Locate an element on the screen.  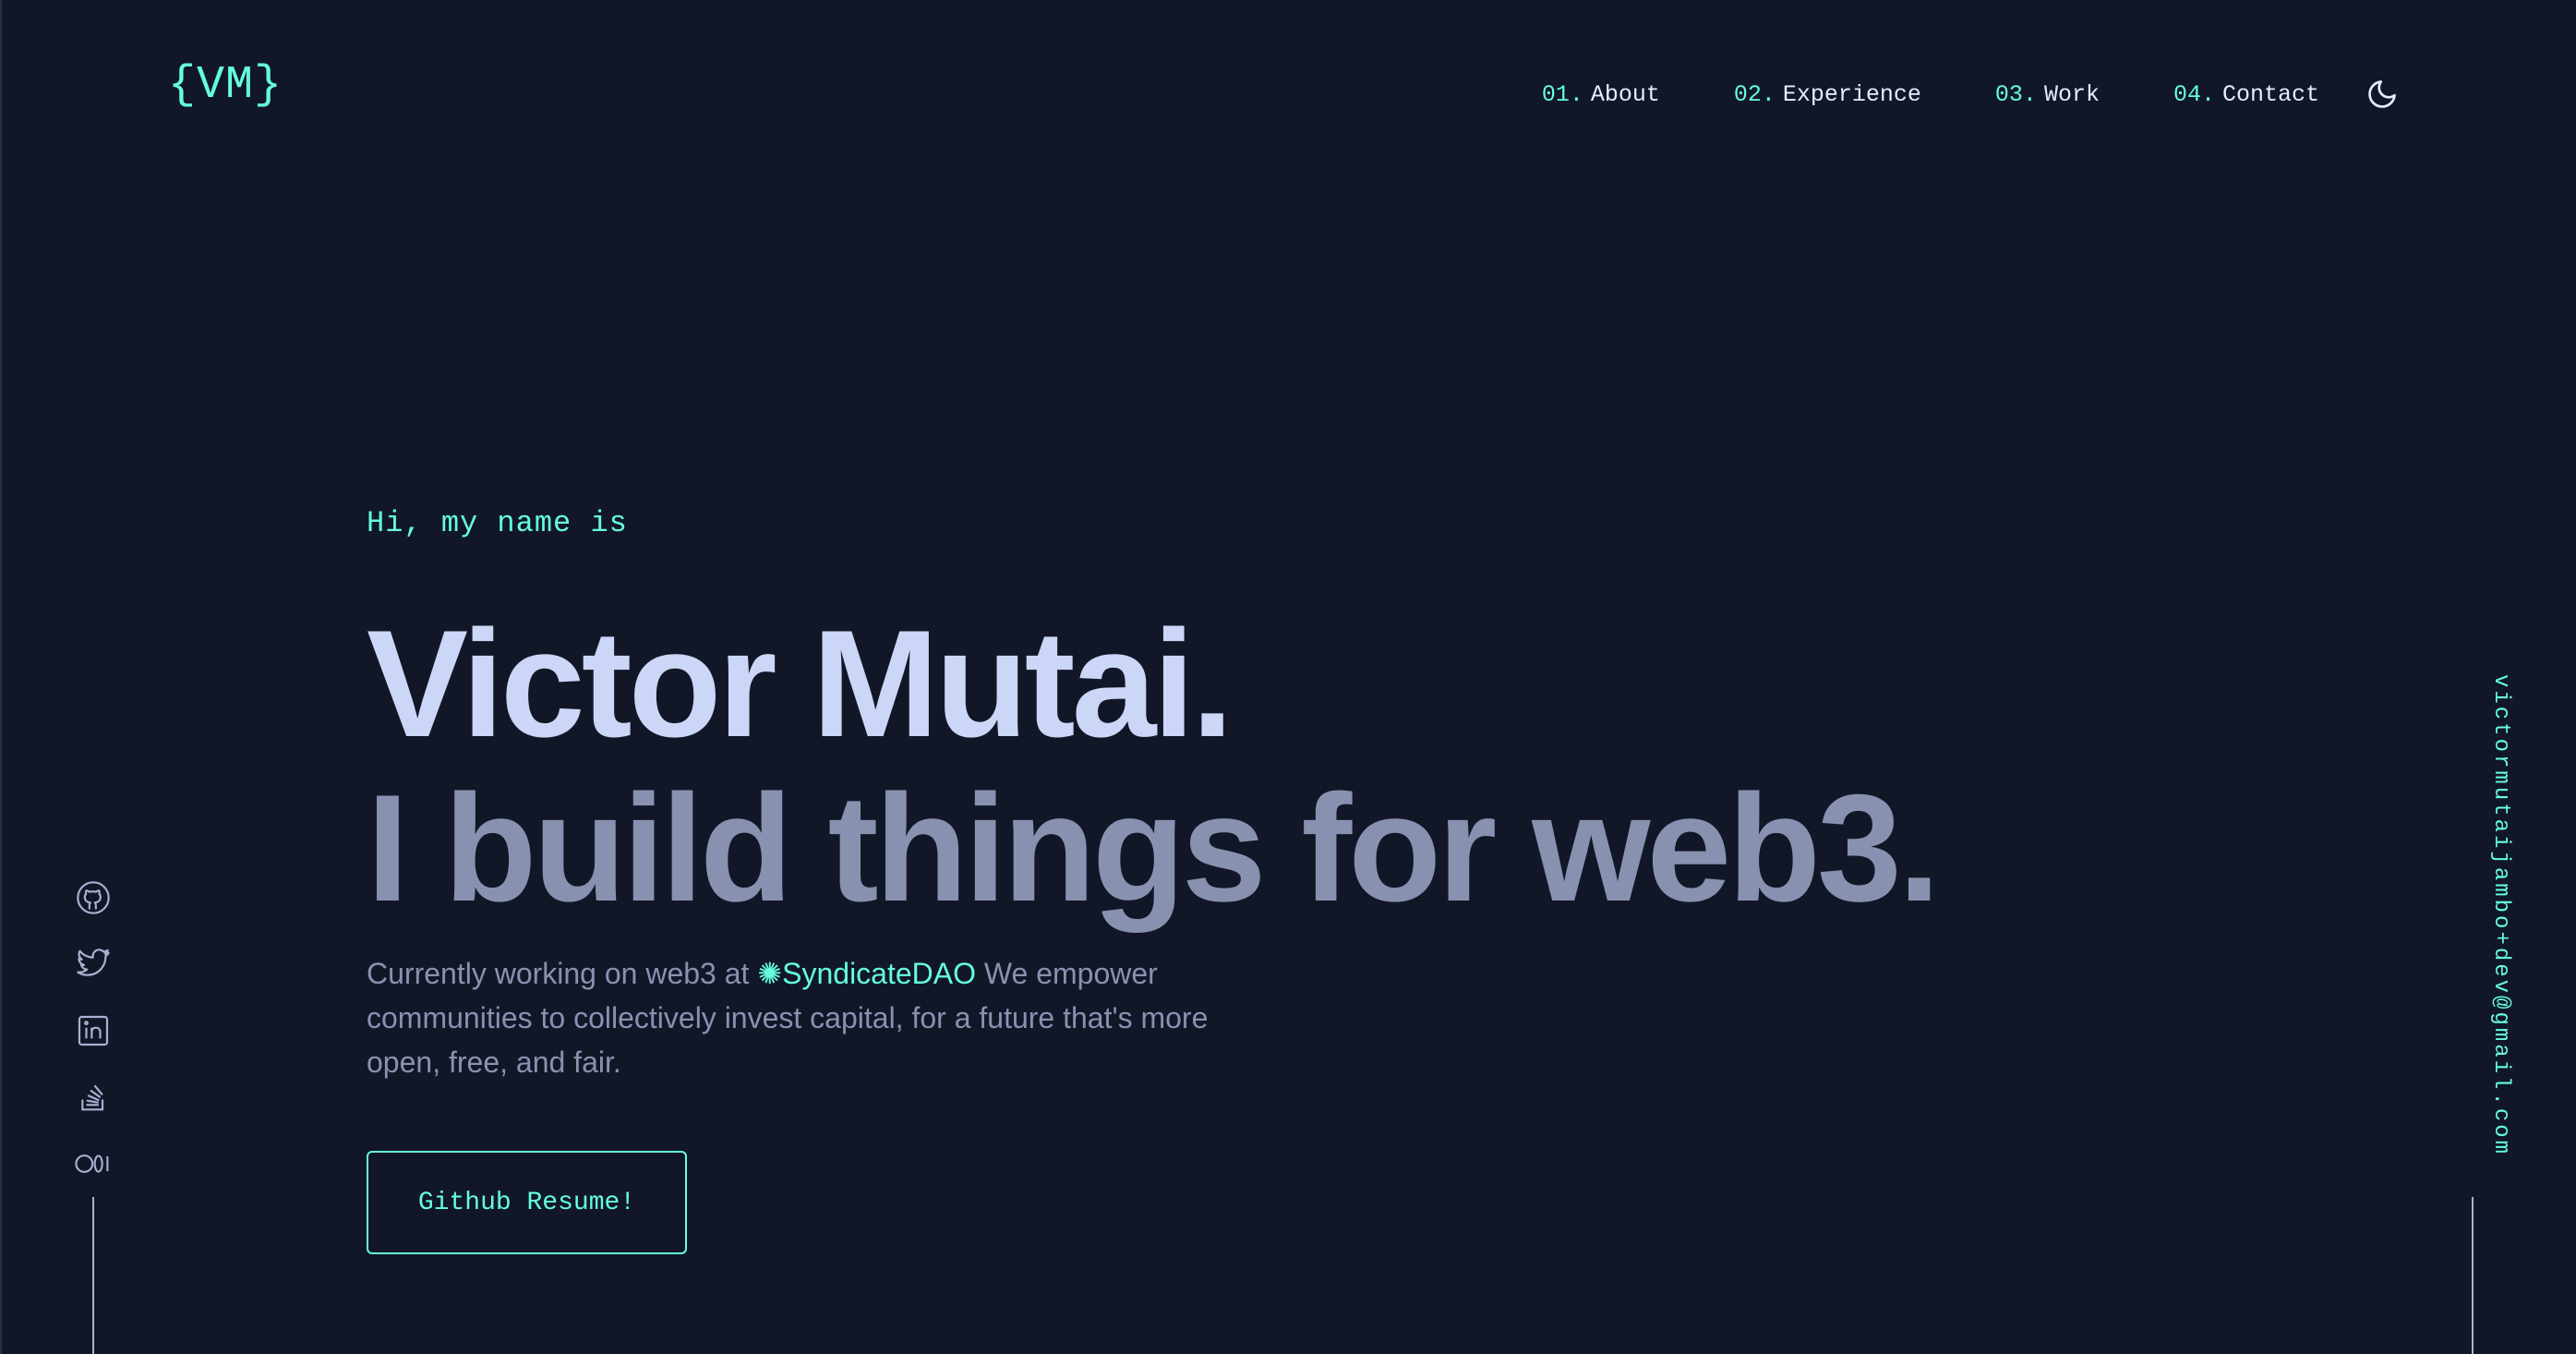
github-resume-button: Github Resume! is located at coordinates (527, 1202).